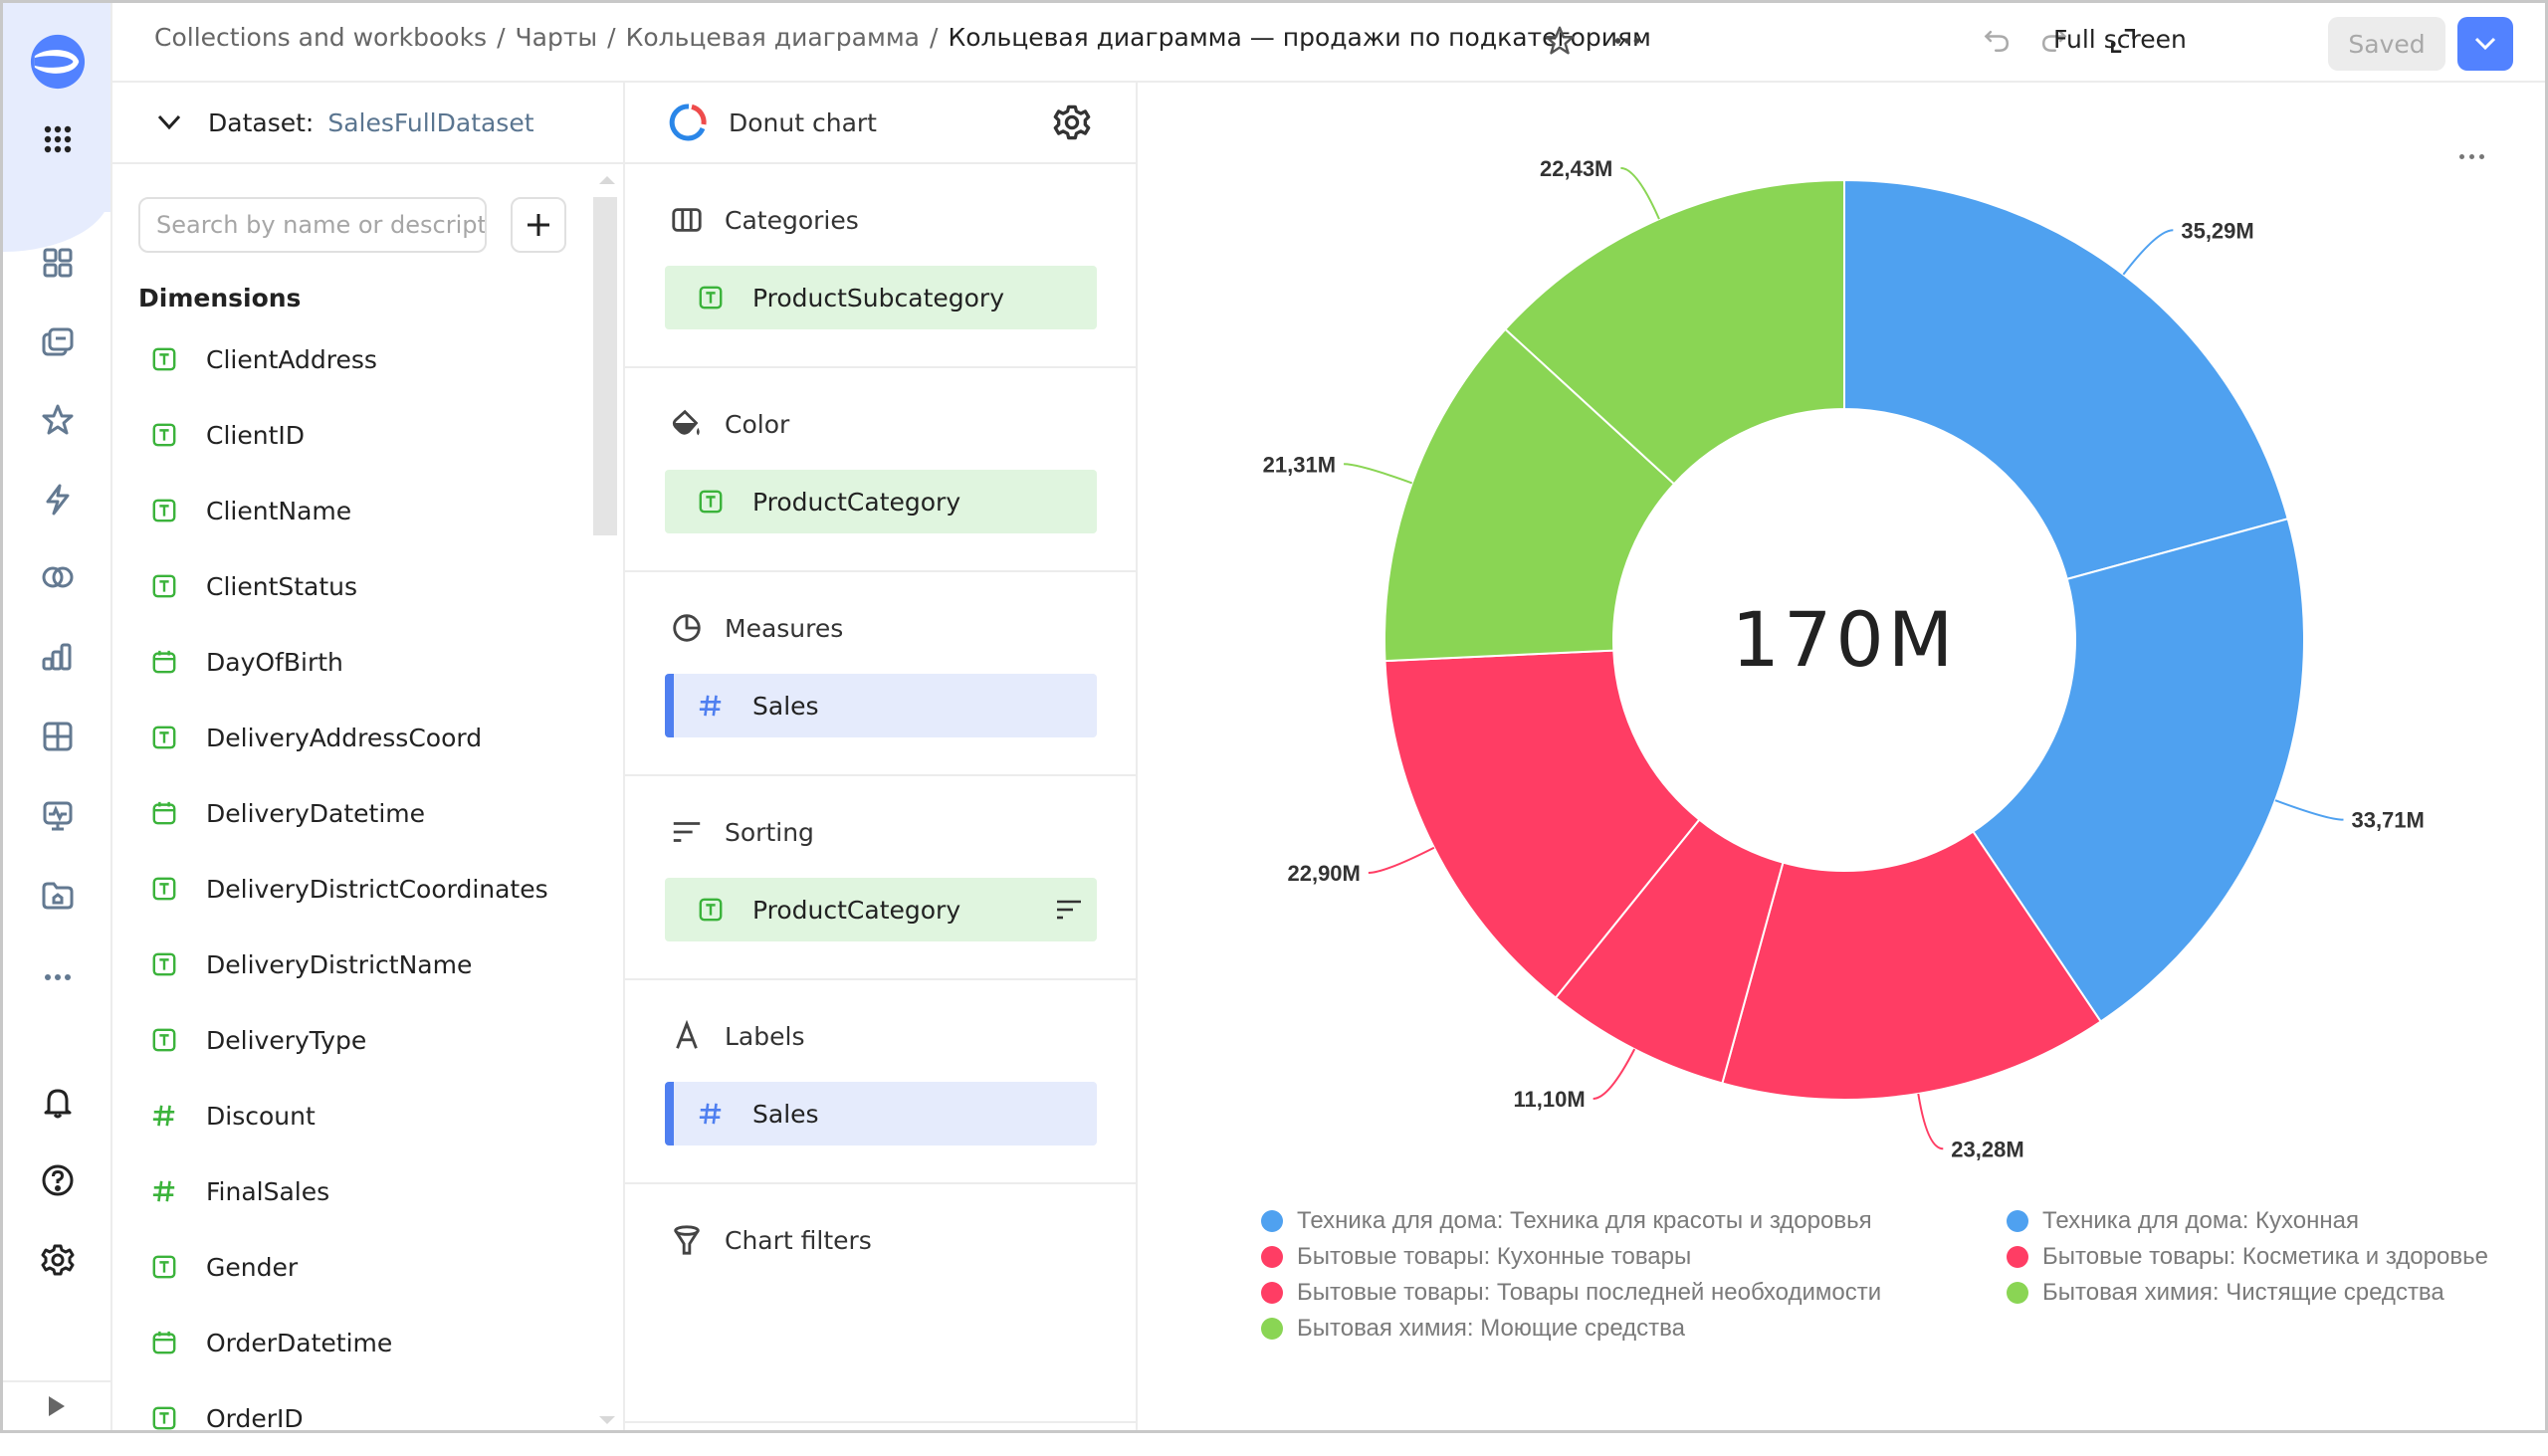  I want to click on donut-total-label: 170M, so click(1845, 639).